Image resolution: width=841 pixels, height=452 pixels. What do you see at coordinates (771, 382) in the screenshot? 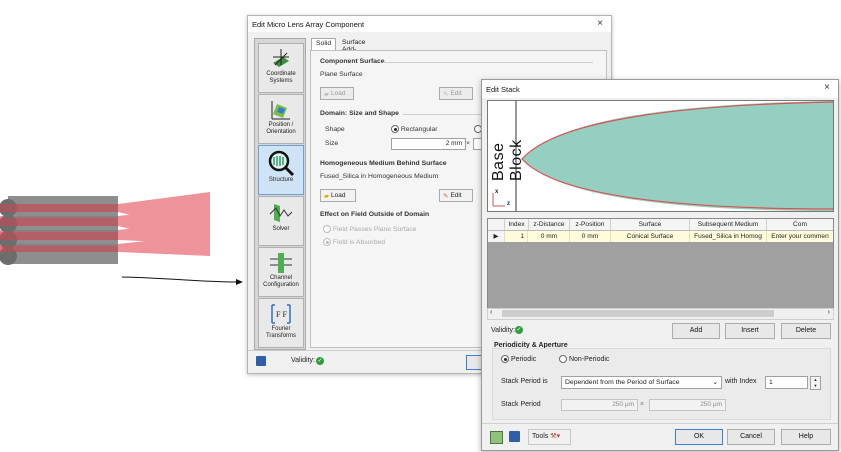
I see `index-value: 1` at bounding box center [771, 382].